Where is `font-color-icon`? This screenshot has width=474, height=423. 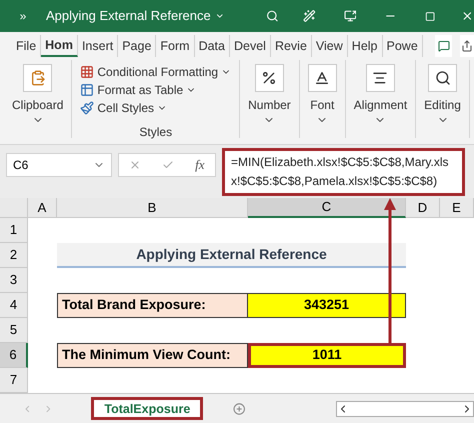
font-color-icon is located at coordinates (322, 78).